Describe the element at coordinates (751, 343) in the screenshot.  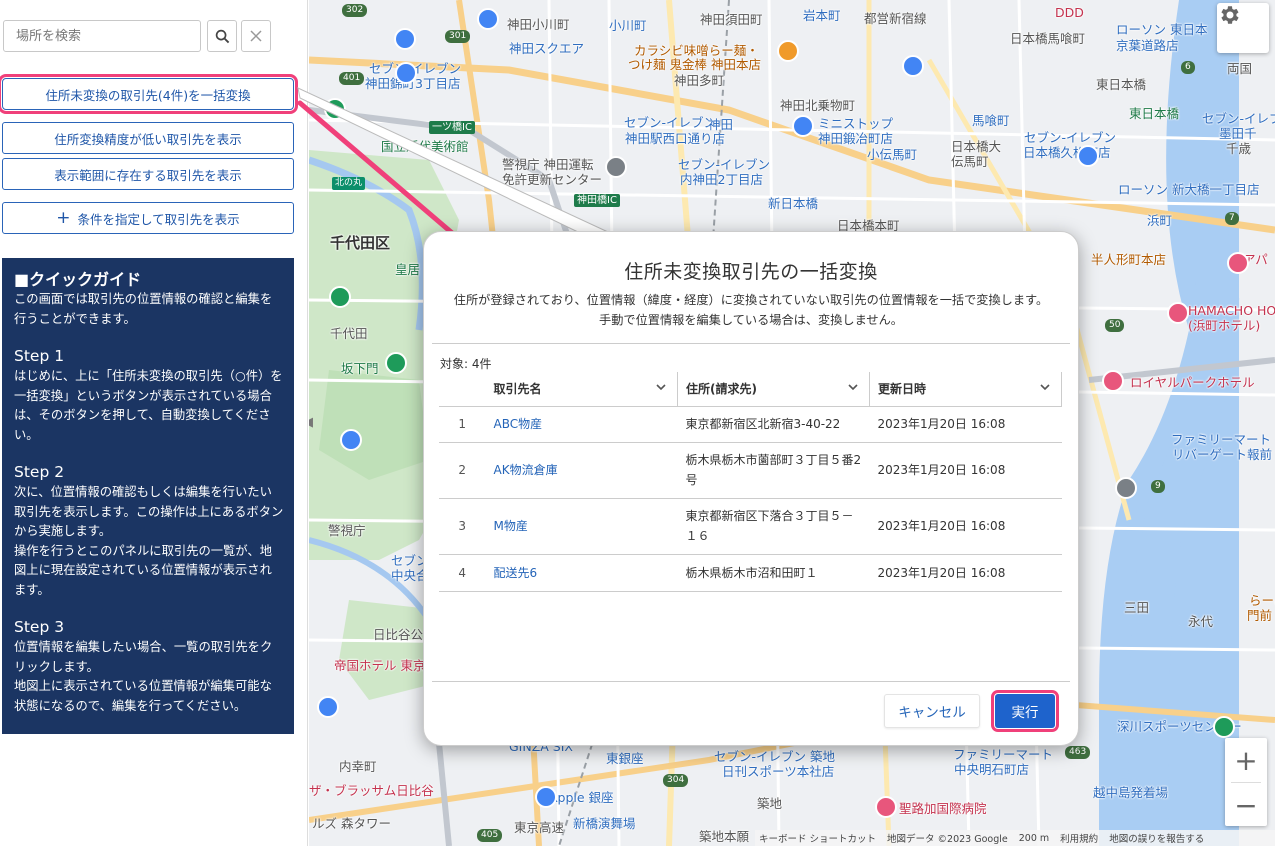
I see `dialog-divider-top` at that location.